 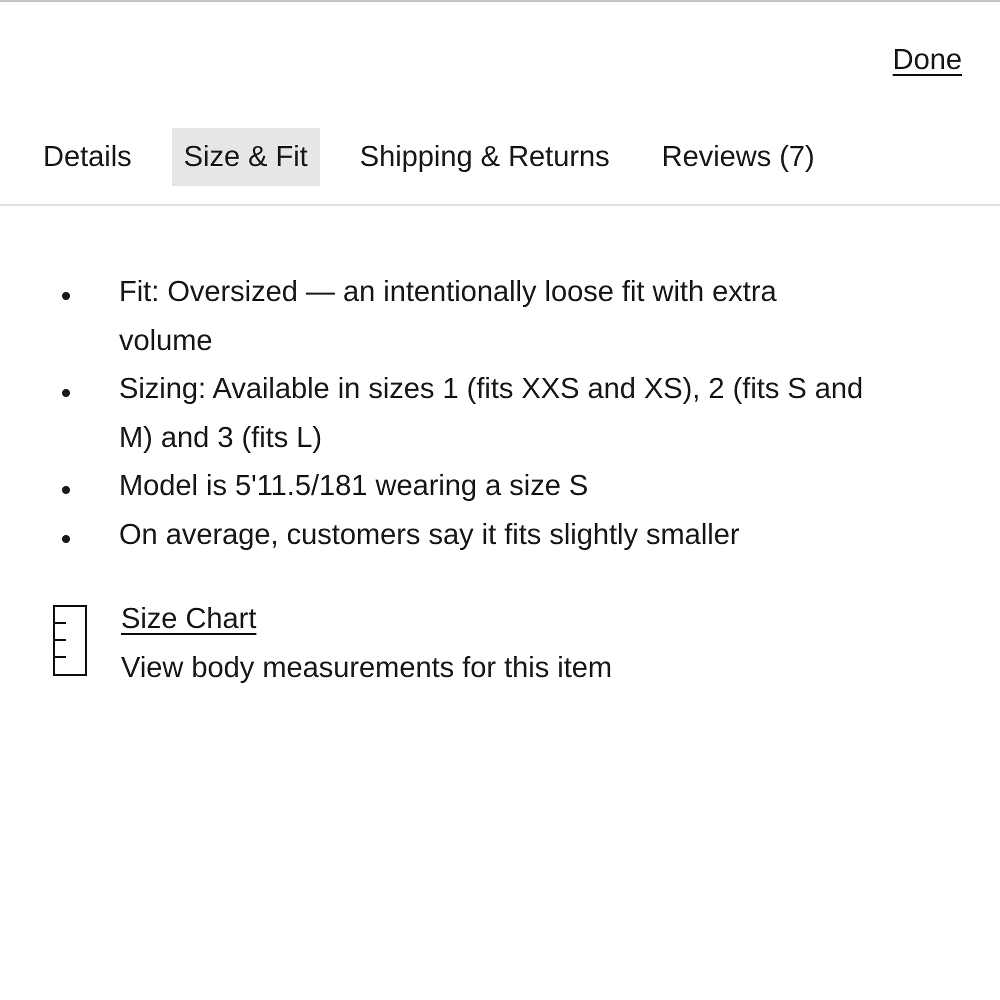 What do you see at coordinates (87, 157) in the screenshot?
I see `tab: Details` at bounding box center [87, 157].